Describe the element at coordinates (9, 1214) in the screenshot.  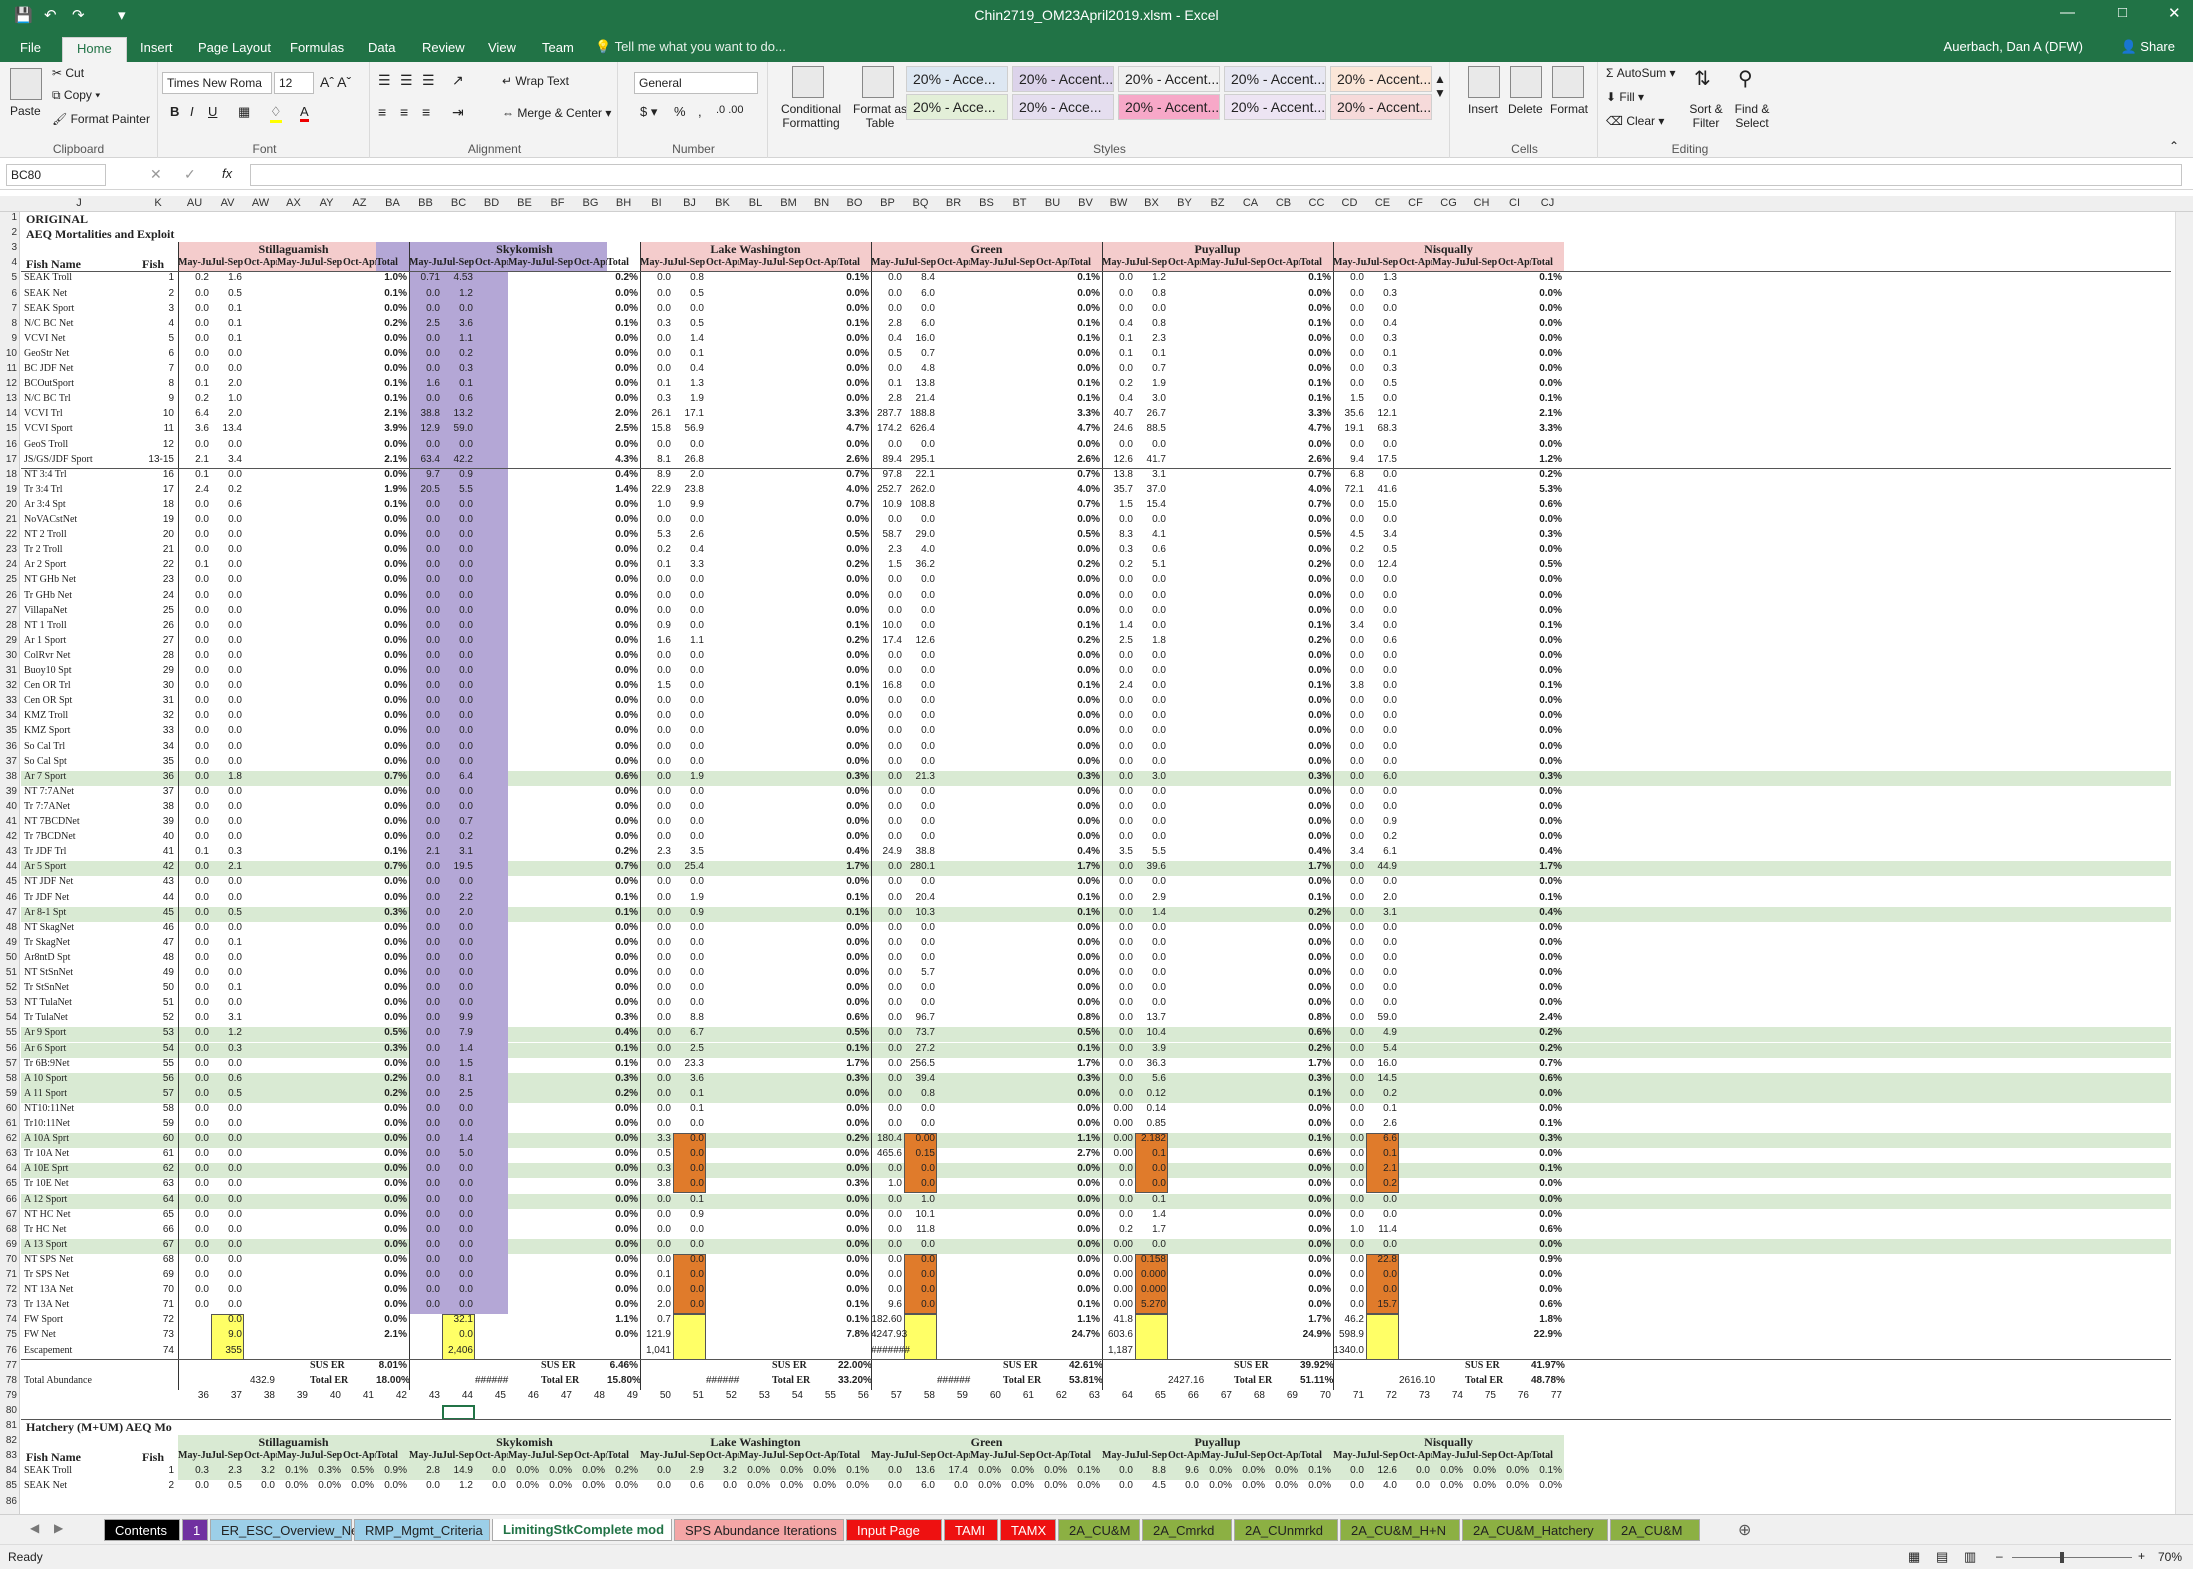
I see `row-header: 67` at that location.